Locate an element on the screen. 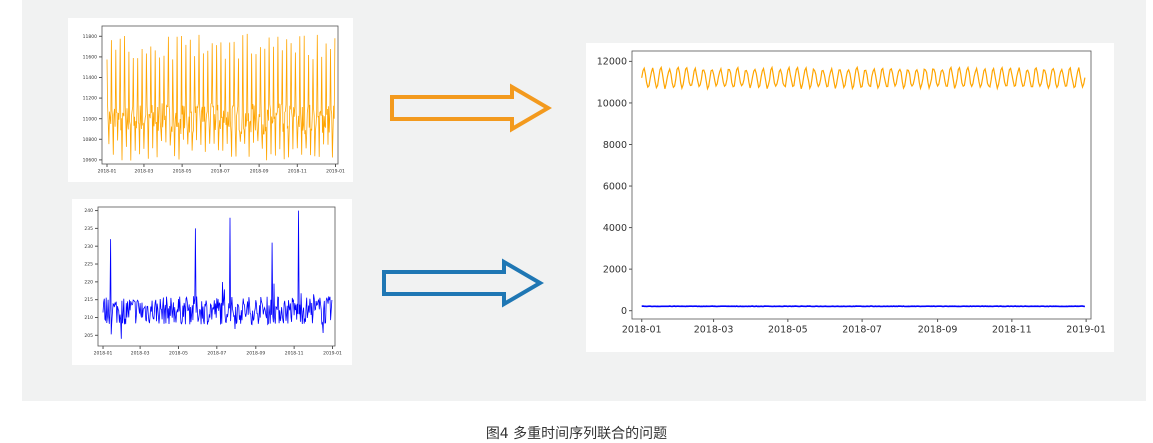 This screenshot has height=443, width=1153. y-tick-label: 240 is located at coordinates (88, 211).